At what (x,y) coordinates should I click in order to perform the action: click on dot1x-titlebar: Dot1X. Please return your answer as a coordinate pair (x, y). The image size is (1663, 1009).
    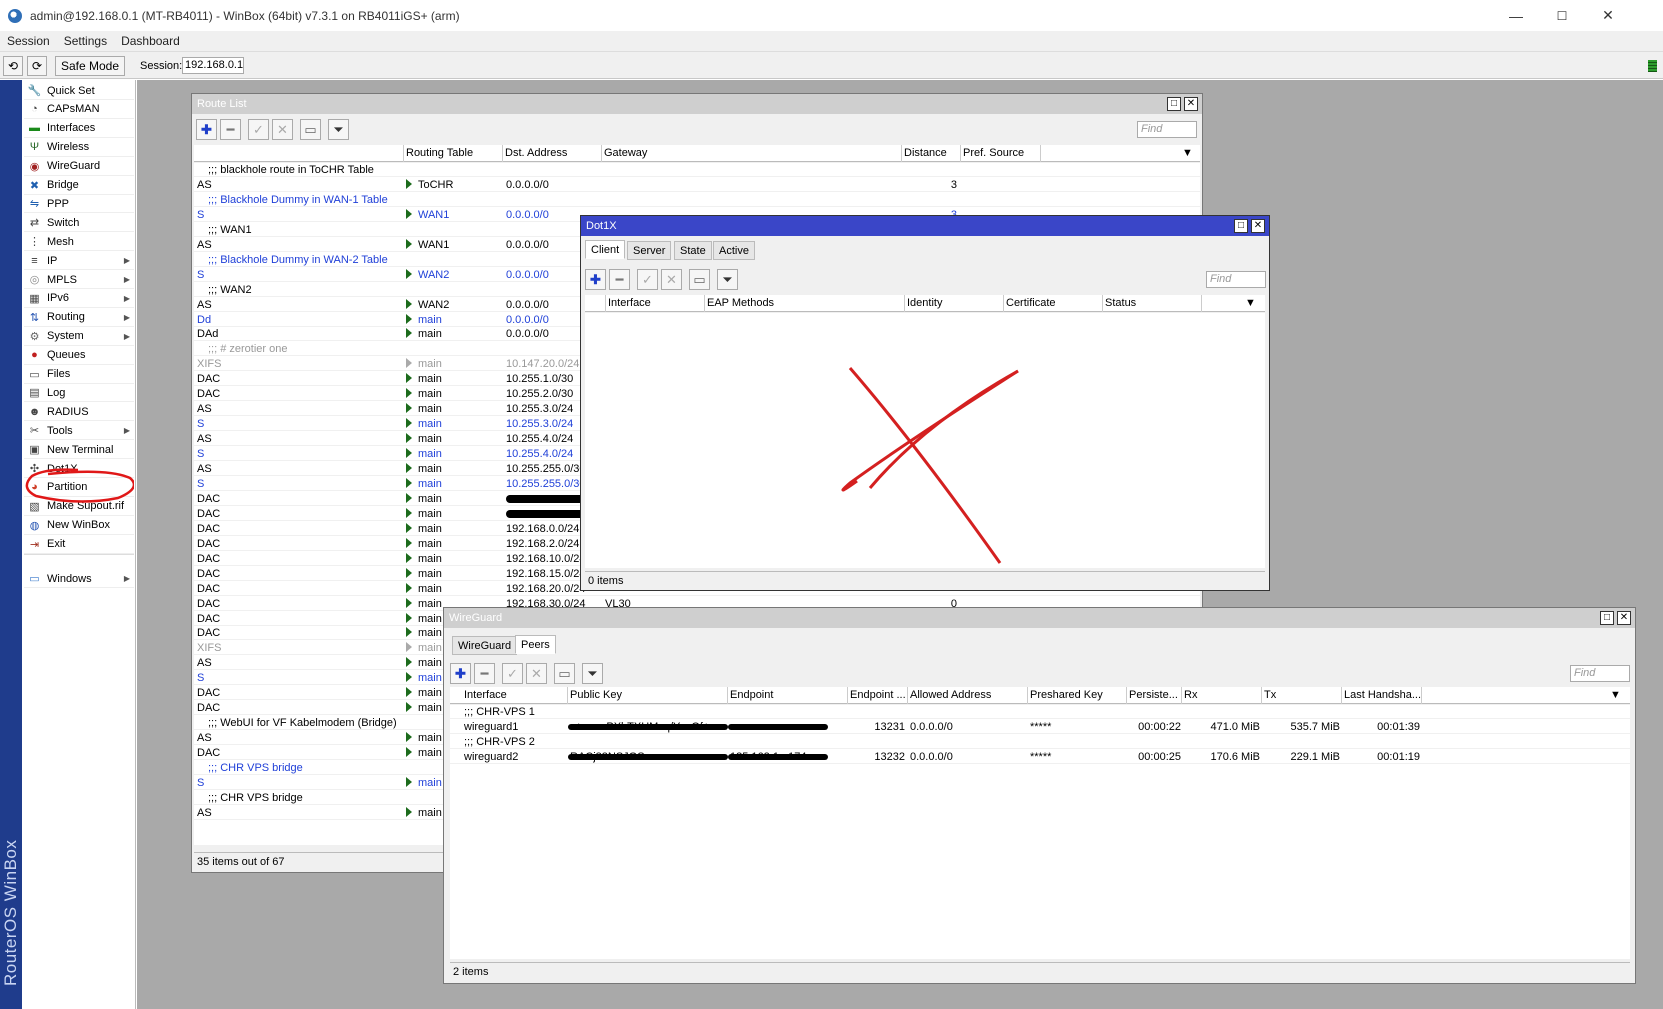
    Looking at the image, I should click on (925, 226).